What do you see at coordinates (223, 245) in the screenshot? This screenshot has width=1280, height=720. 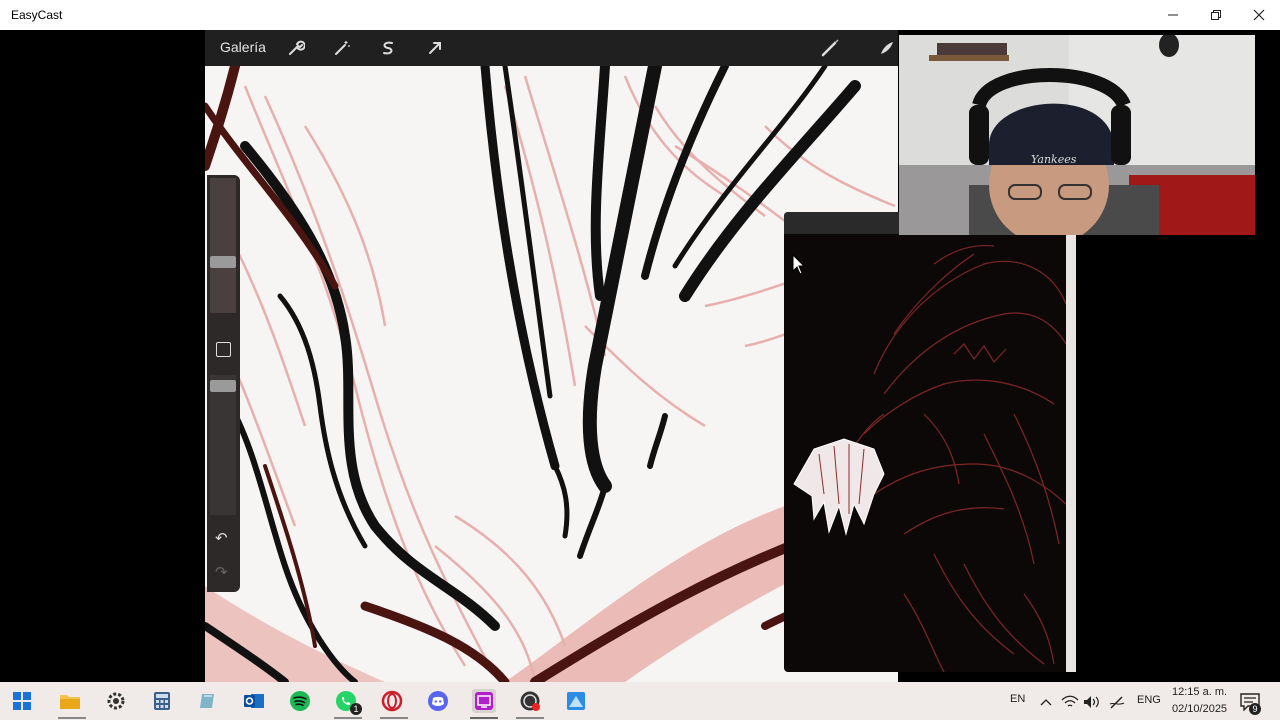 I see `brush-size-slider` at bounding box center [223, 245].